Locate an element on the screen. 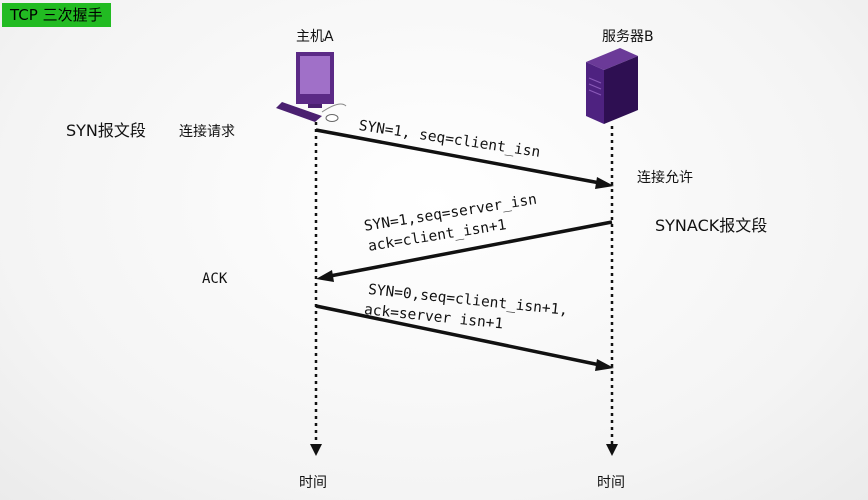  desktop-computer-icon is located at coordinates (311, 87).